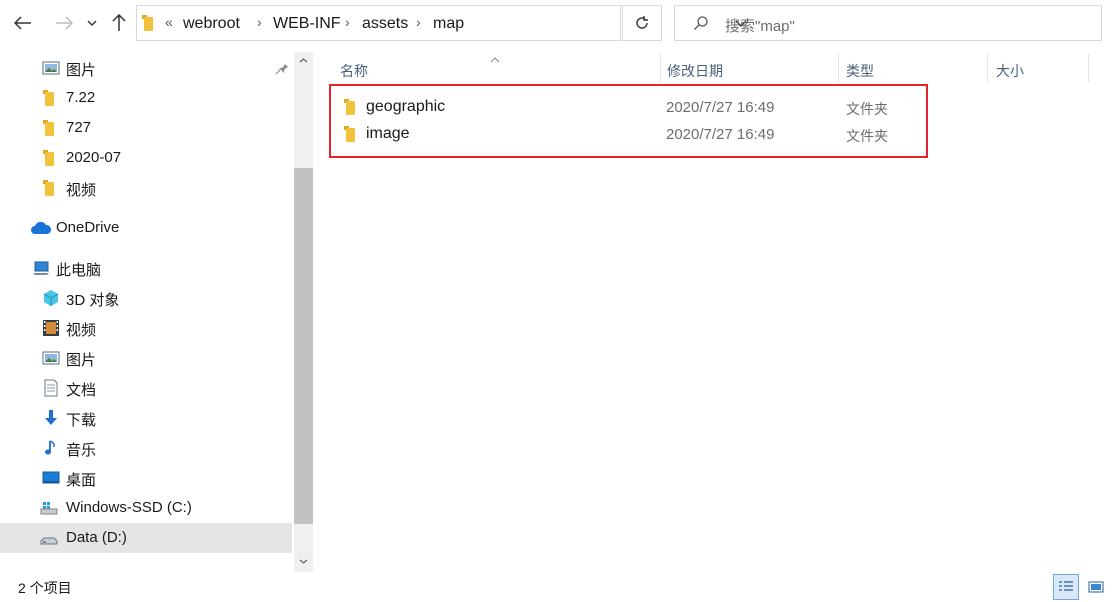 Image resolution: width=1113 pixels, height=602 pixels. What do you see at coordinates (129, 507) in the screenshot?
I see `nav-item-label: Windows-SSD (C:)` at bounding box center [129, 507].